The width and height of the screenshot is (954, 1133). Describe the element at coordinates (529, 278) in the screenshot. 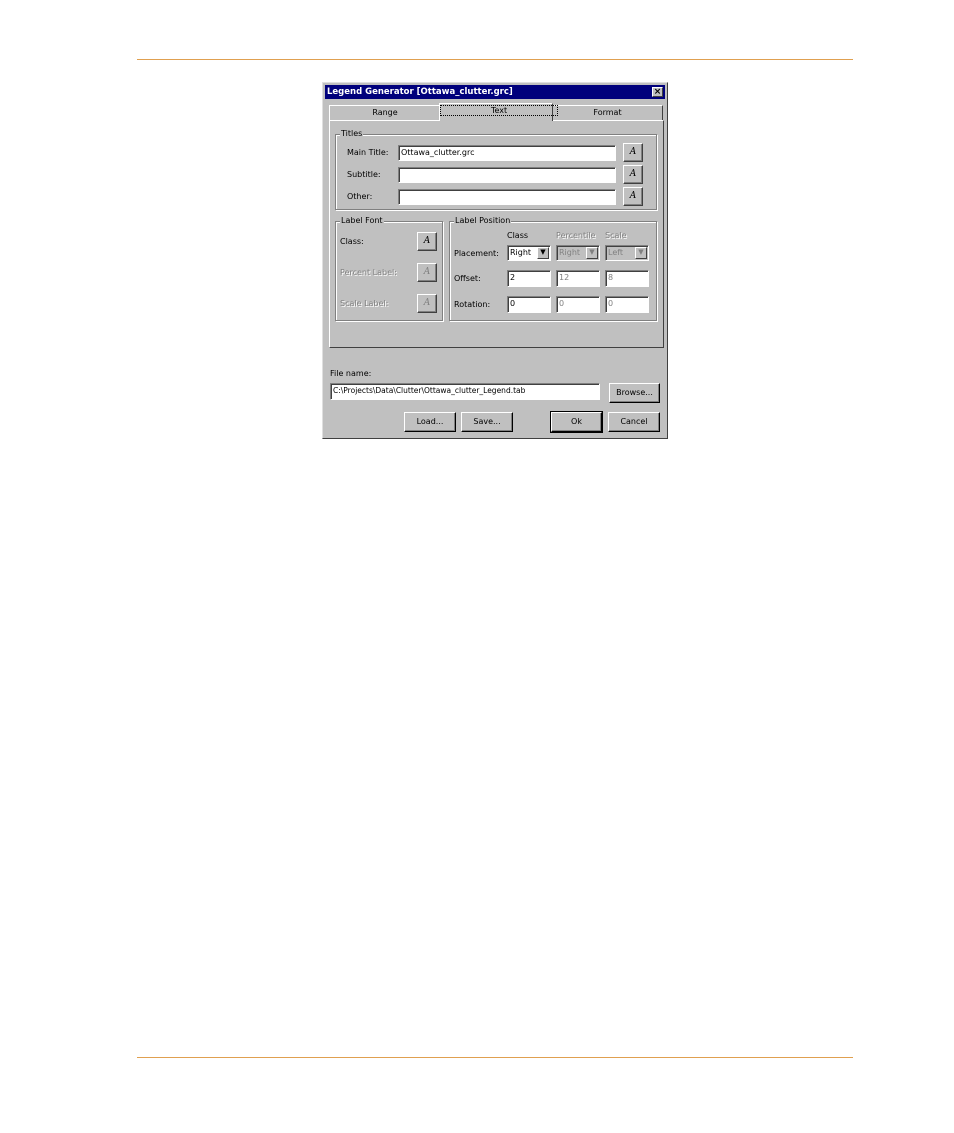

I see `offset-class-input: 2` at that location.